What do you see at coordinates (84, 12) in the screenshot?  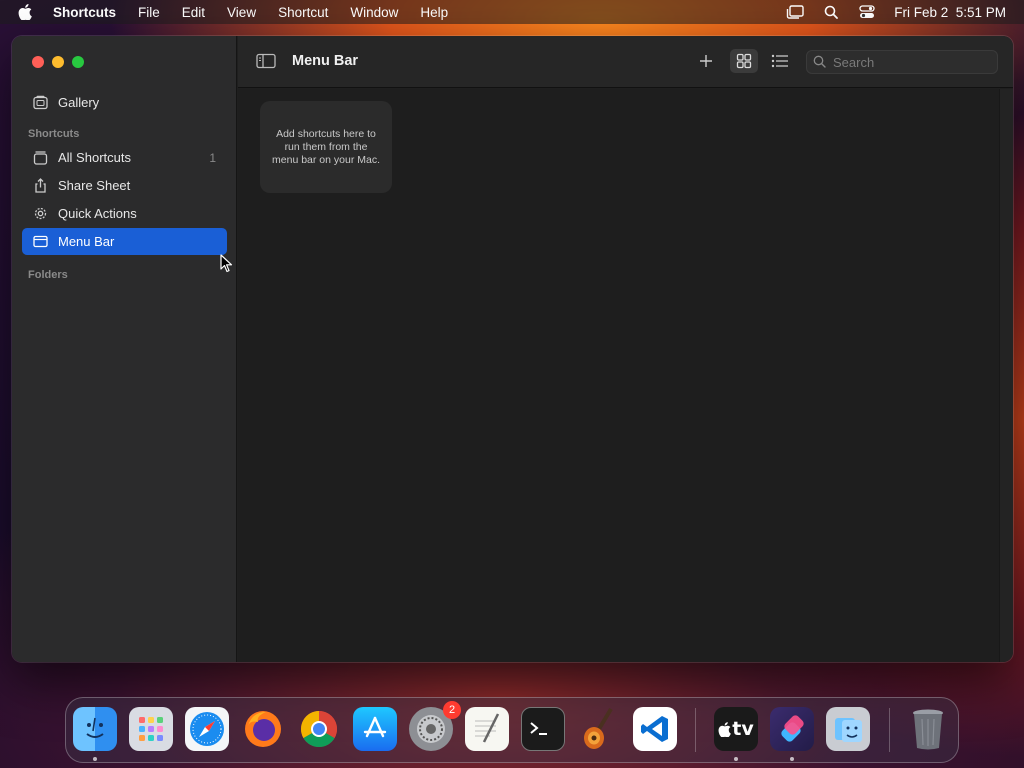 I see `menu-app-name: Shortcuts` at bounding box center [84, 12].